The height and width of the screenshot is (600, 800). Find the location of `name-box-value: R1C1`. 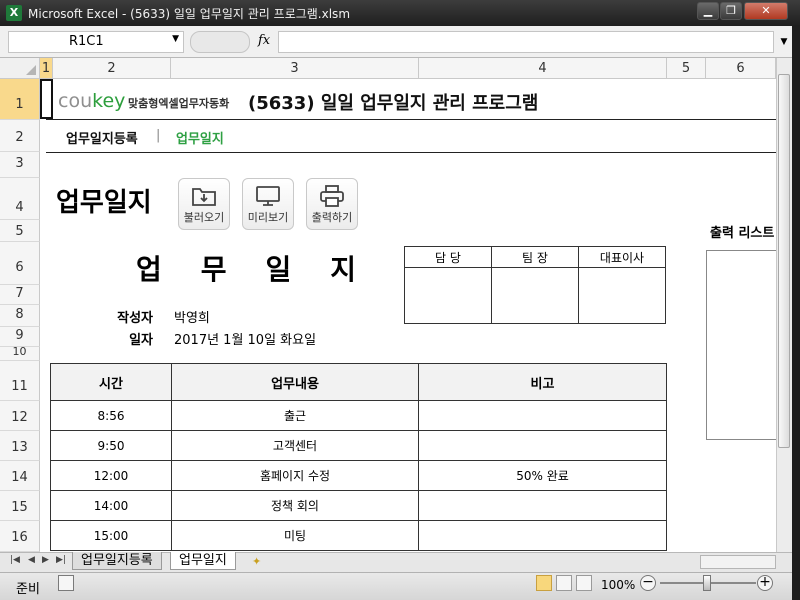

name-box-value: R1C1 is located at coordinates (86, 41).